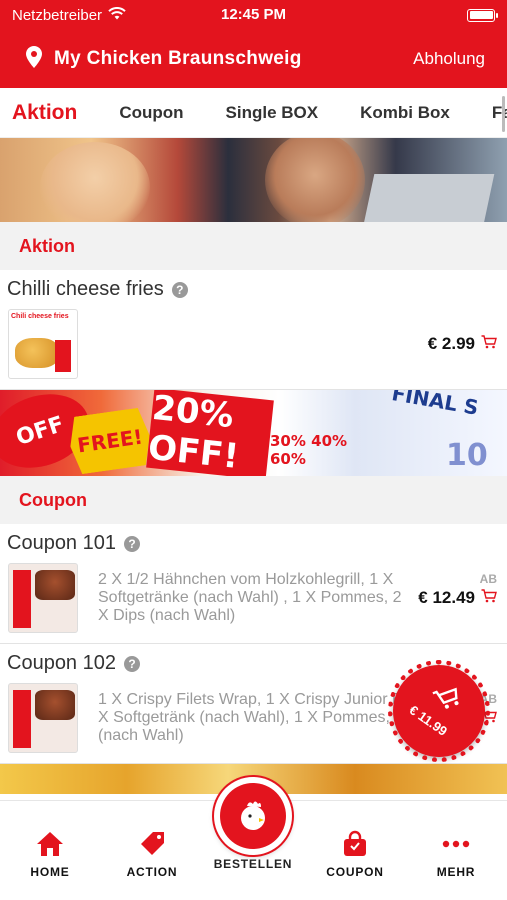 This screenshot has height=900, width=507. I want to click on section-header-aktion: Aktion, so click(253, 246).